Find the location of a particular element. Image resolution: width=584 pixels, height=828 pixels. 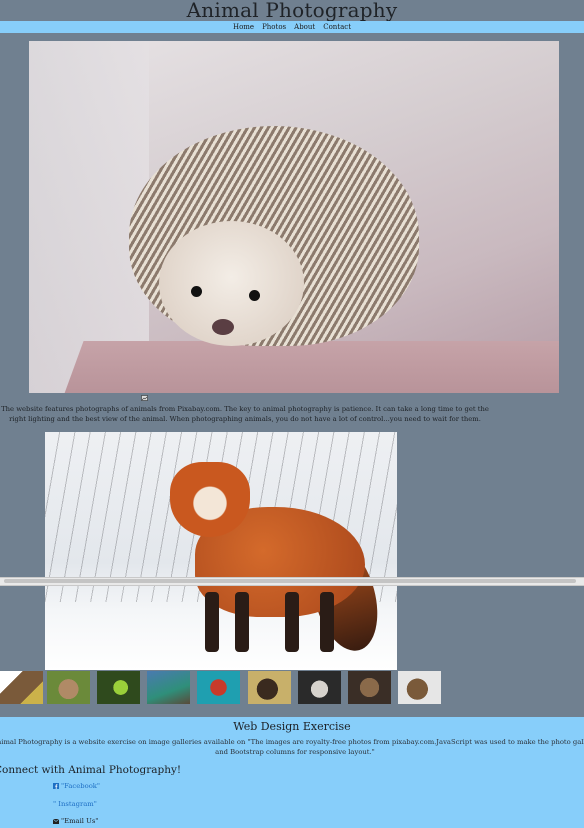

photo-ledge is located at coordinates (306, 367).